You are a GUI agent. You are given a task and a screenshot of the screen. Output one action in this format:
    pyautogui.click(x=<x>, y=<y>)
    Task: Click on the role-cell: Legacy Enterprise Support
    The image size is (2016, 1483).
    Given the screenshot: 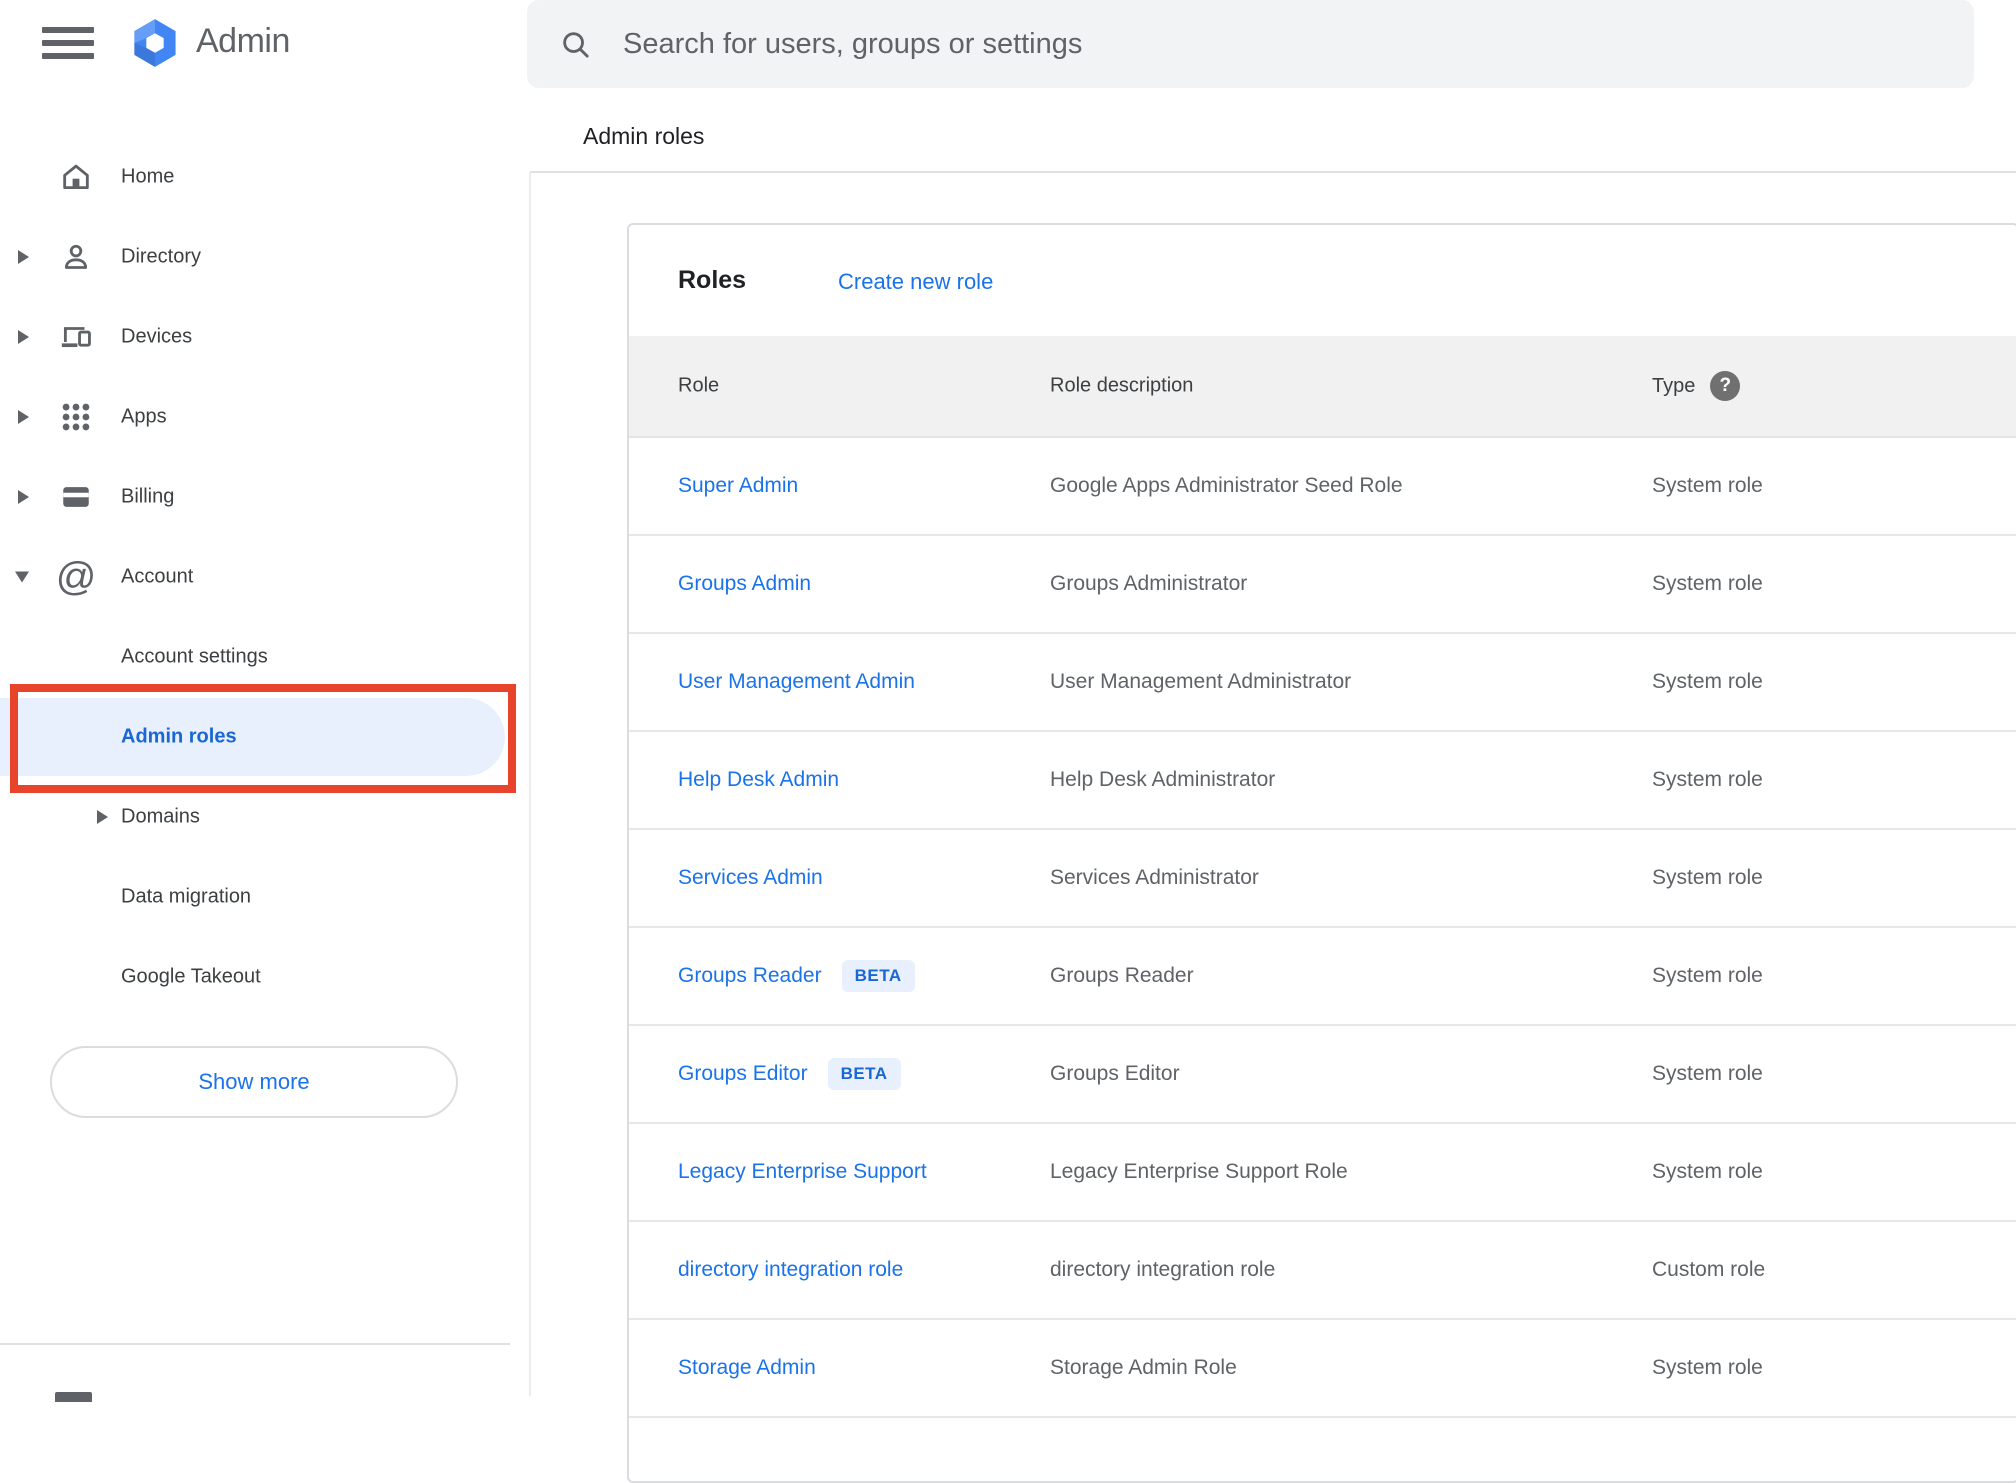 What is the action you would take?
    pyautogui.click(x=802, y=1172)
    